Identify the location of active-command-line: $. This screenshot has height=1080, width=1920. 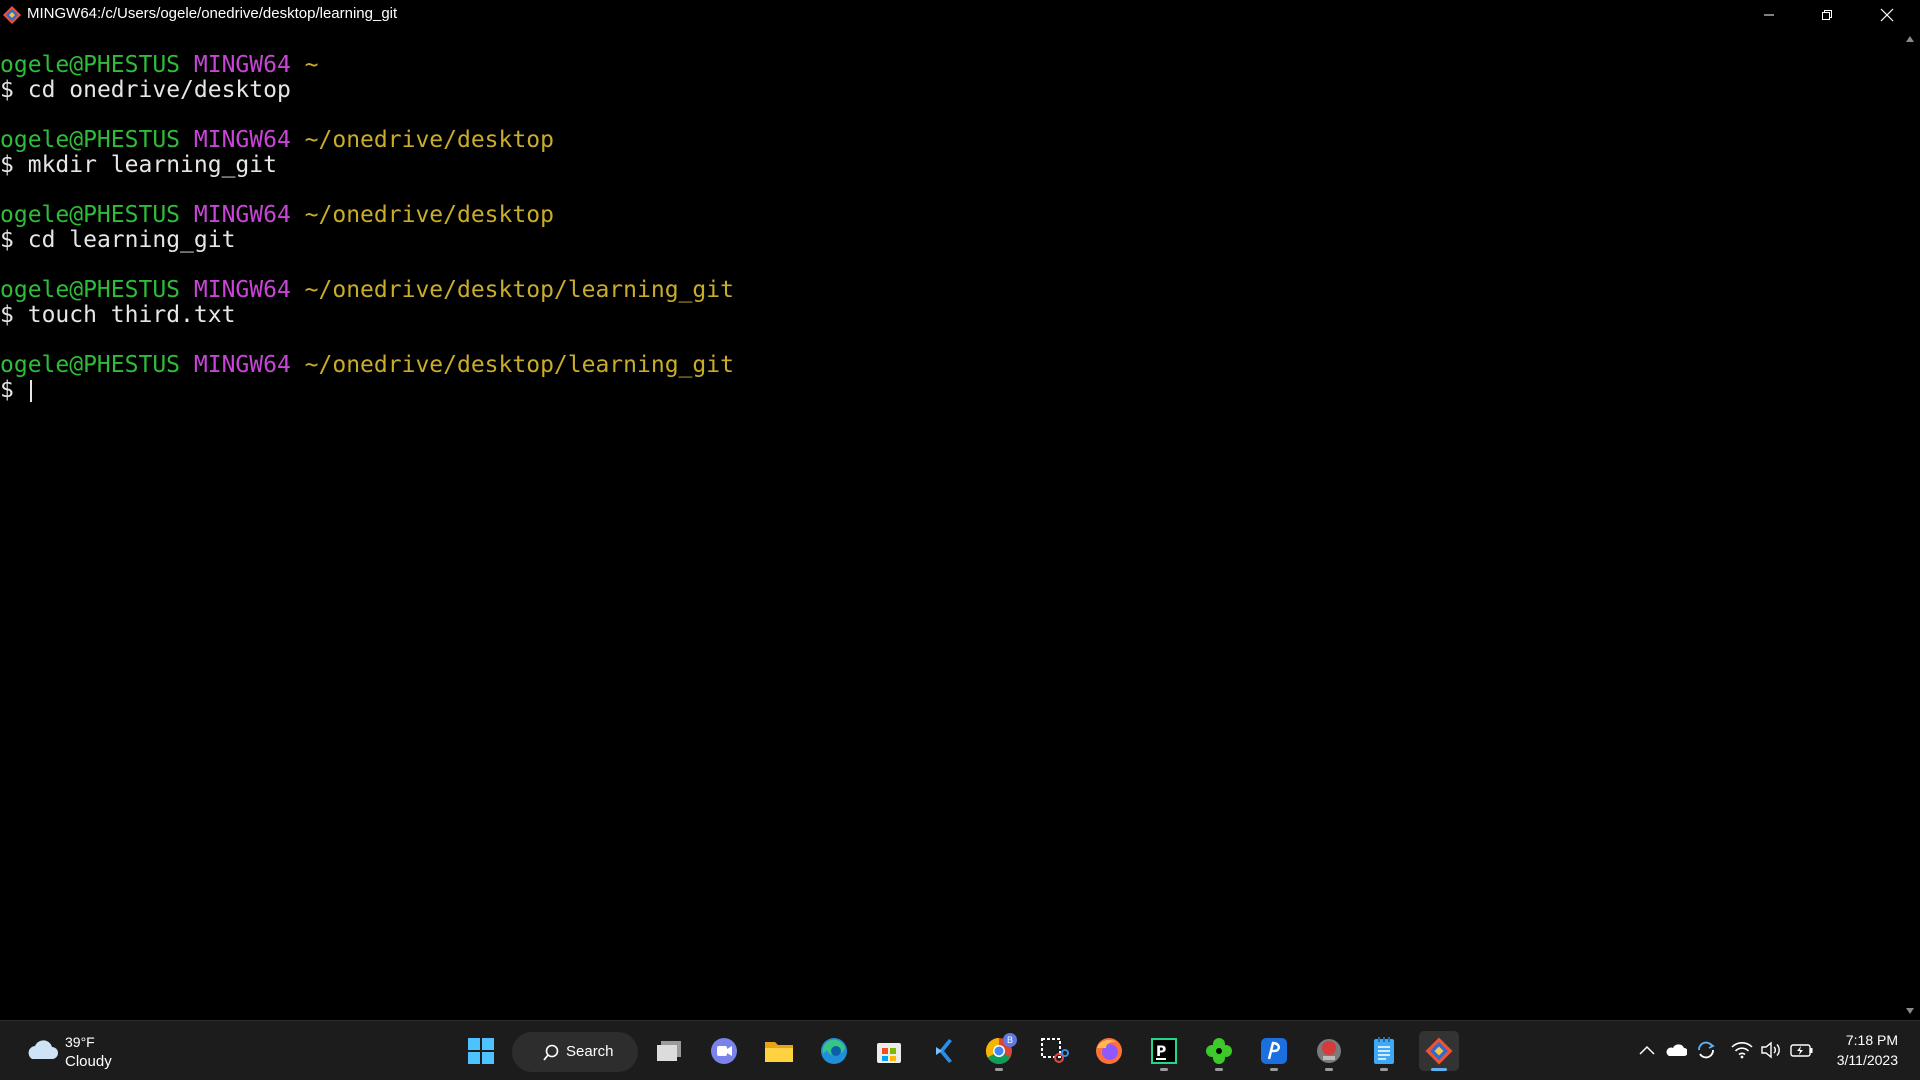
(367, 390).